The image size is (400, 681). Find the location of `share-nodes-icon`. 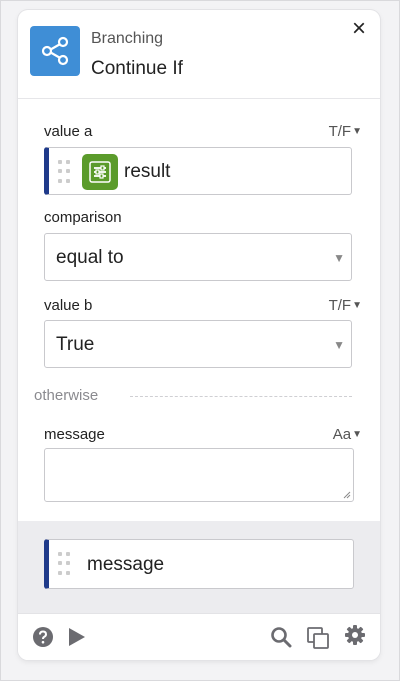

share-nodes-icon is located at coordinates (55, 51).